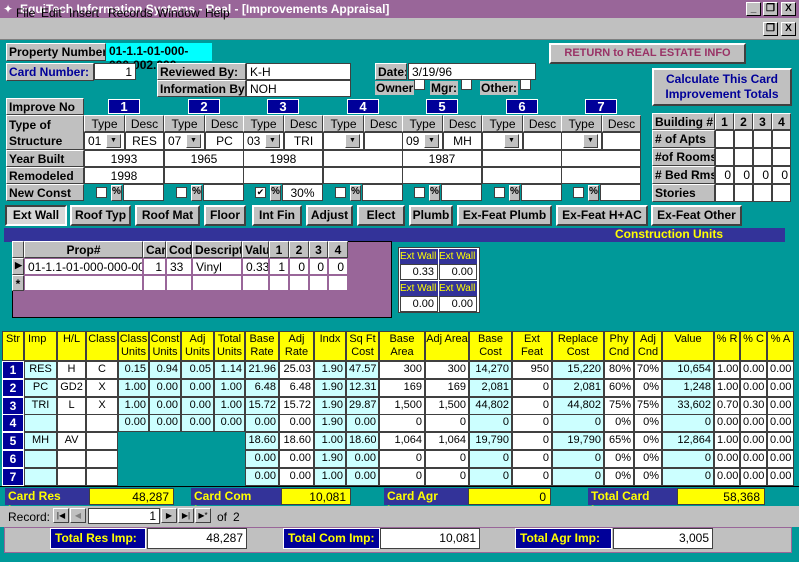  What do you see at coordinates (578, 406) in the screenshot?
I see `grid-cell: 44,802` at bounding box center [578, 406].